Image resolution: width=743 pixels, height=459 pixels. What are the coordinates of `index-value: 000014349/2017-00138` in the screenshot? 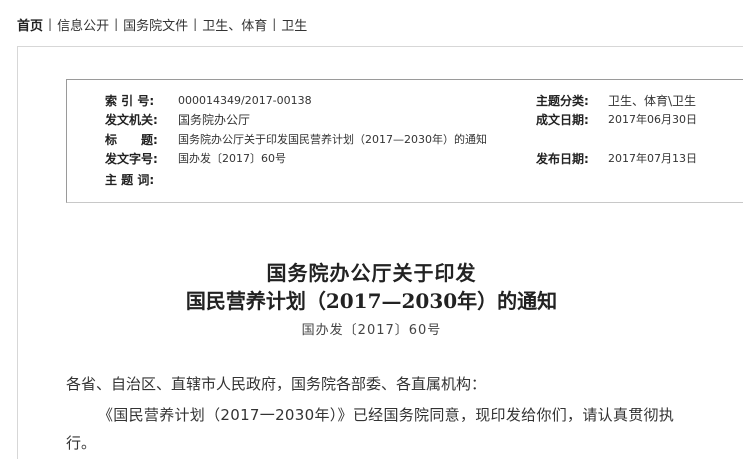 It's located at (245, 100).